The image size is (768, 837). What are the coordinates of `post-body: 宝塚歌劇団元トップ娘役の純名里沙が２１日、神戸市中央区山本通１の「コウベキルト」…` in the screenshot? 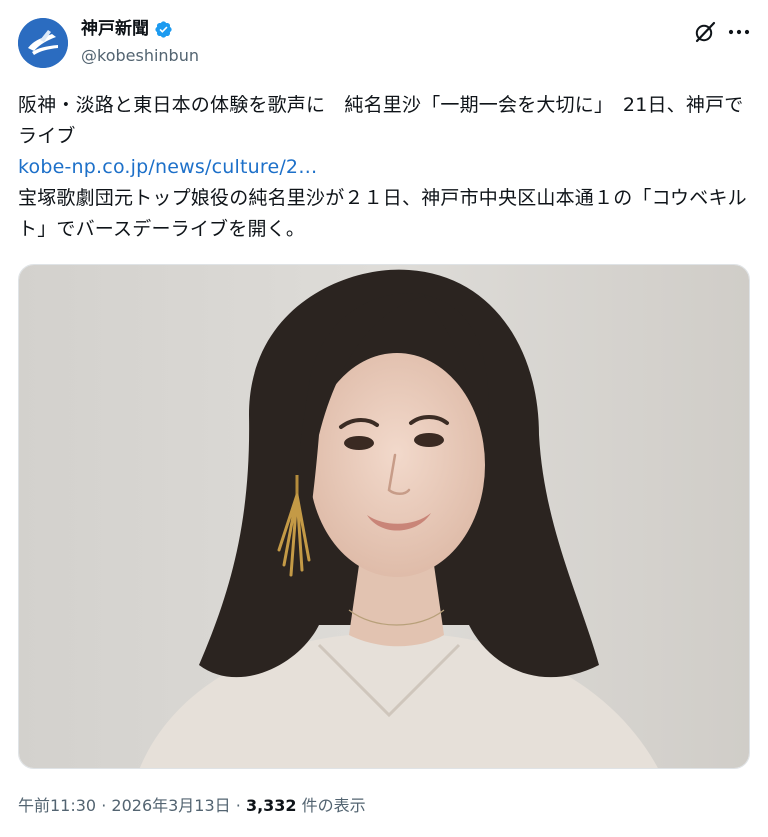 It's located at (382, 213).